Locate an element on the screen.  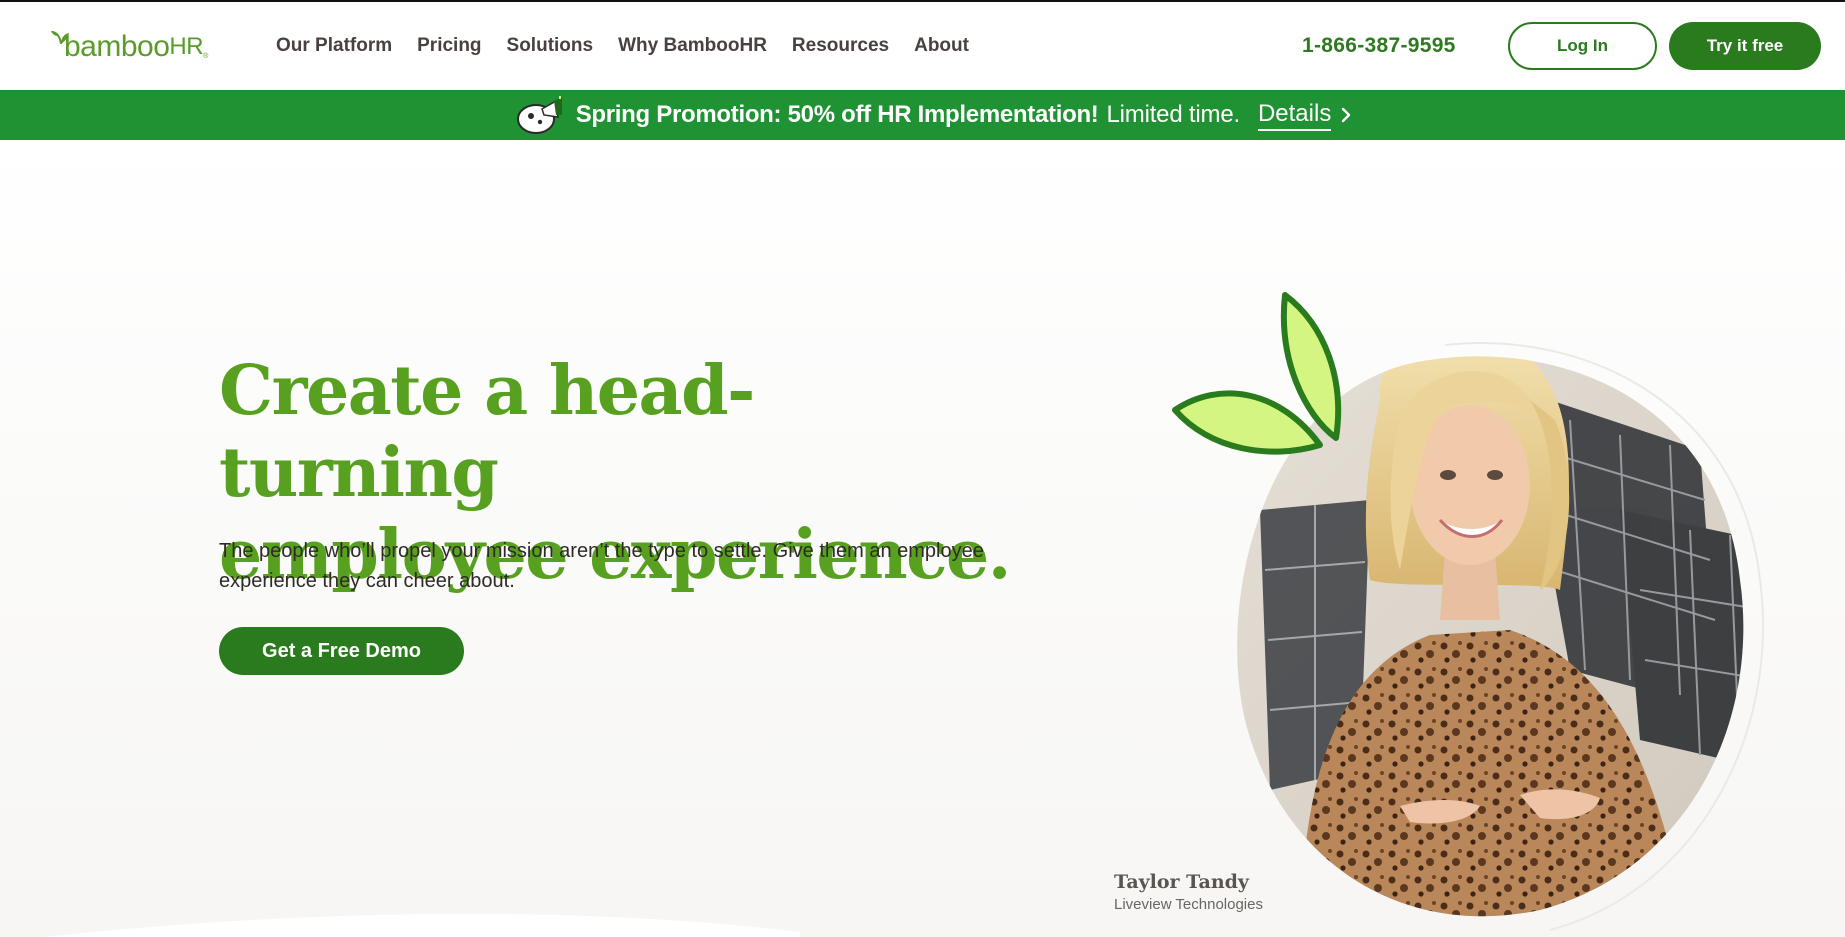
logo-registered-mark: ® is located at coordinates (206, 56).